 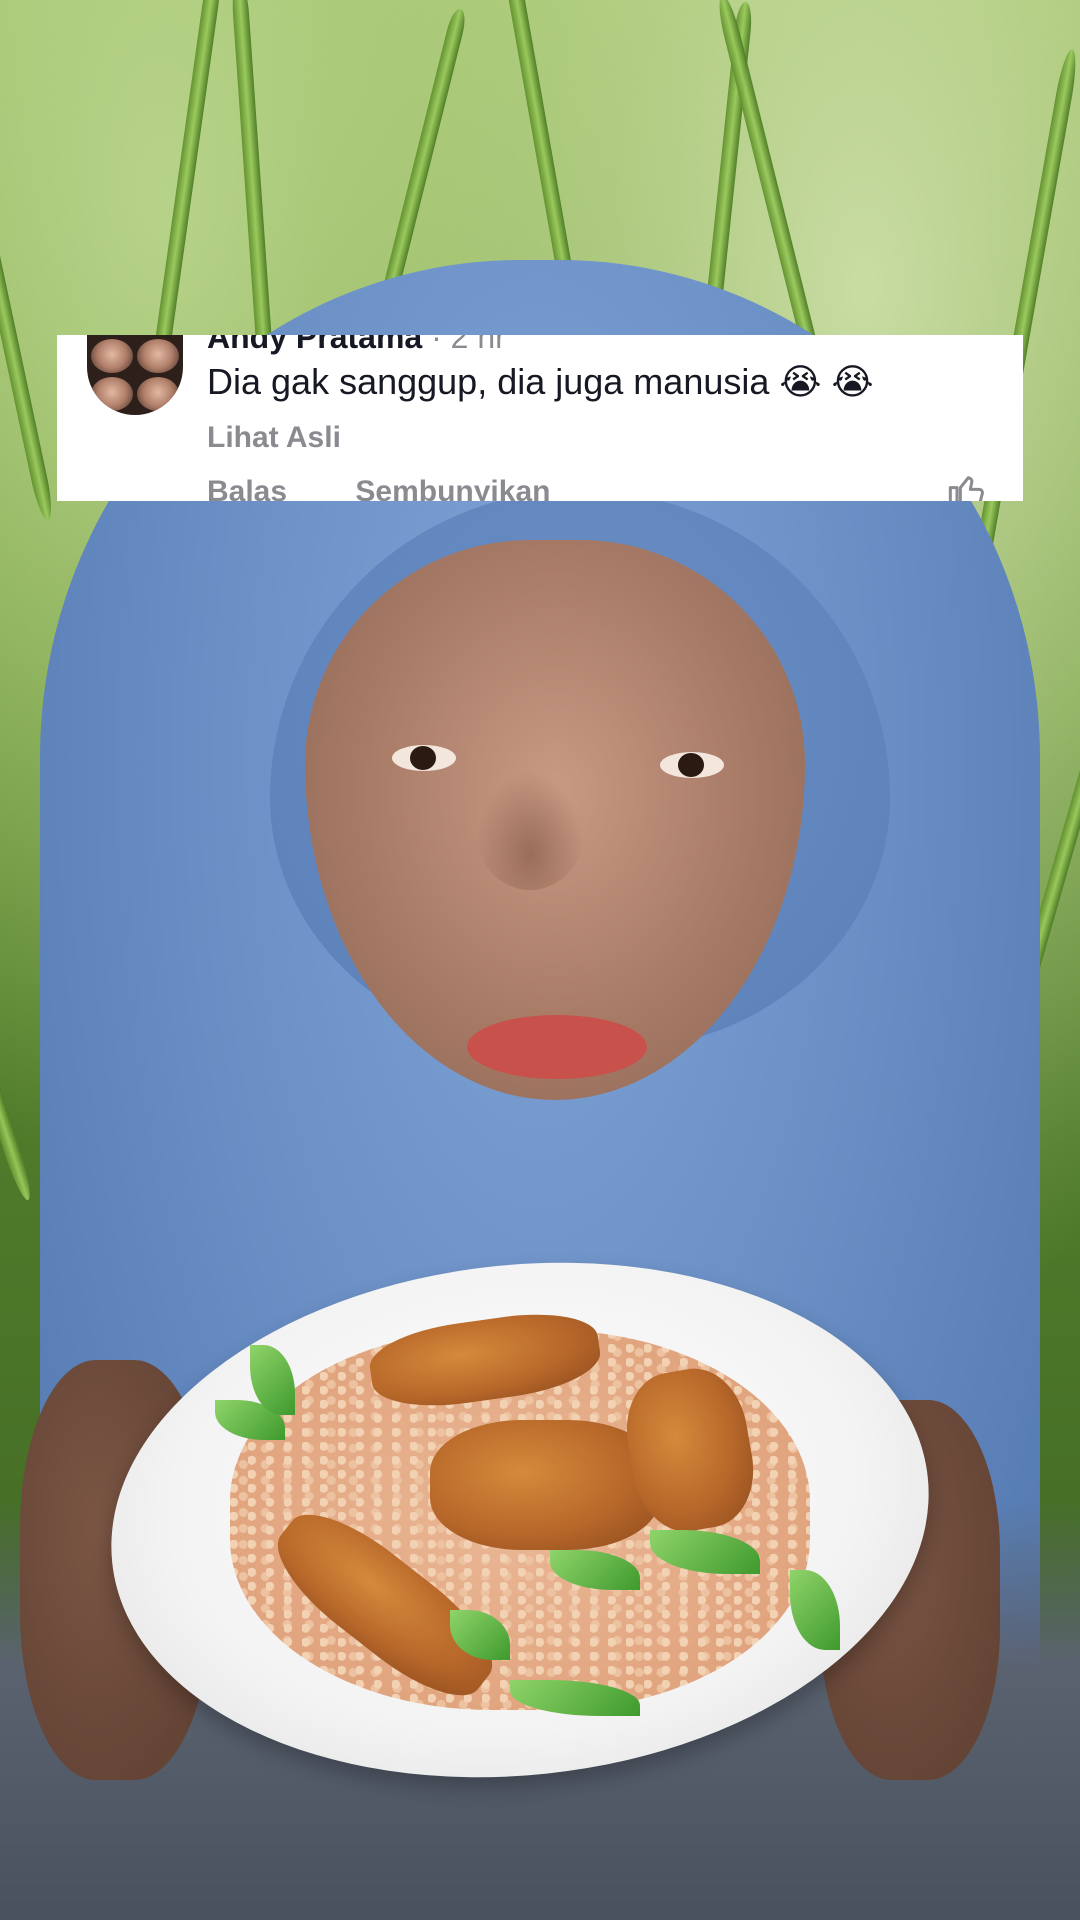 What do you see at coordinates (540, 381) in the screenshot?
I see `comment-text: Dia gak sanggup, dia juga manusia 😭 😭` at bounding box center [540, 381].